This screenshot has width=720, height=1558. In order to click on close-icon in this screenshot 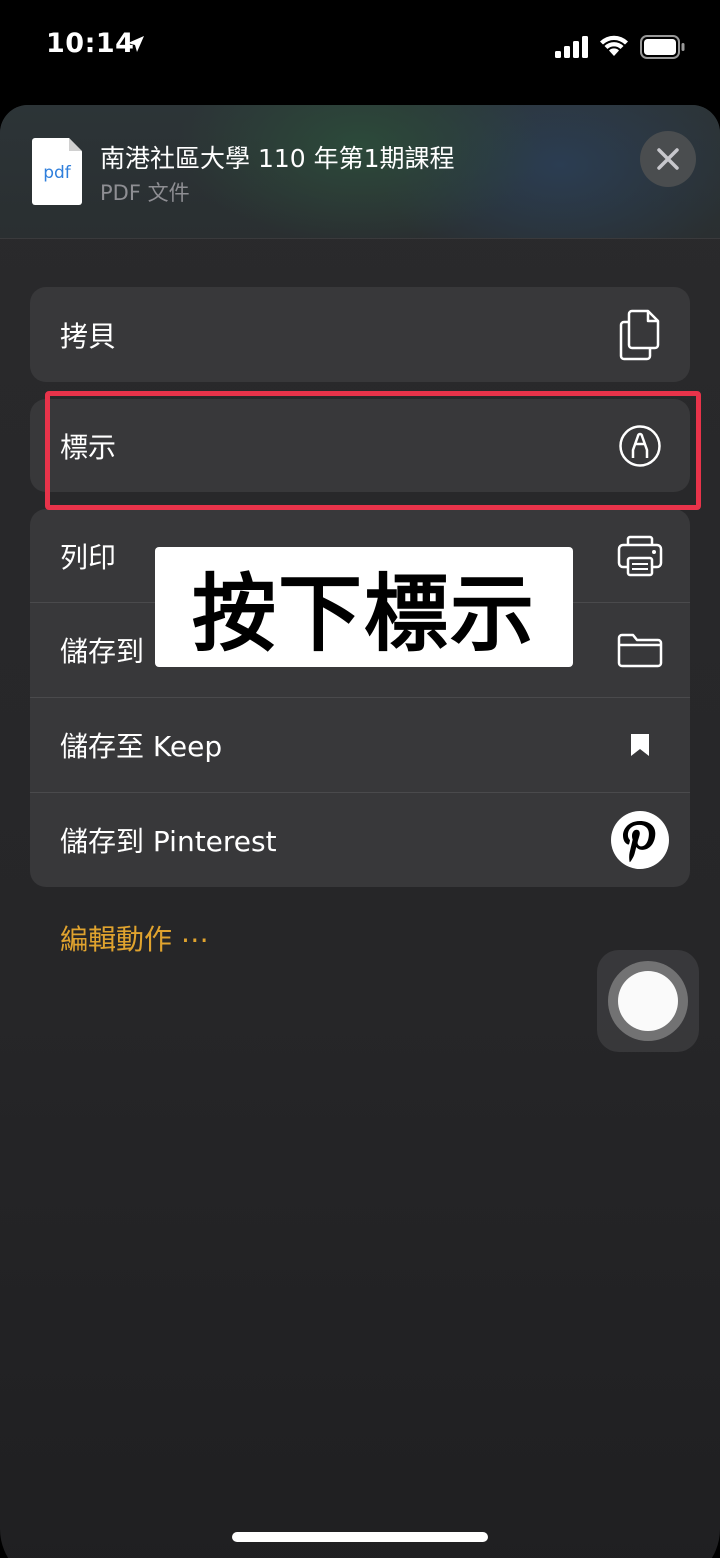, I will do `click(668, 159)`.